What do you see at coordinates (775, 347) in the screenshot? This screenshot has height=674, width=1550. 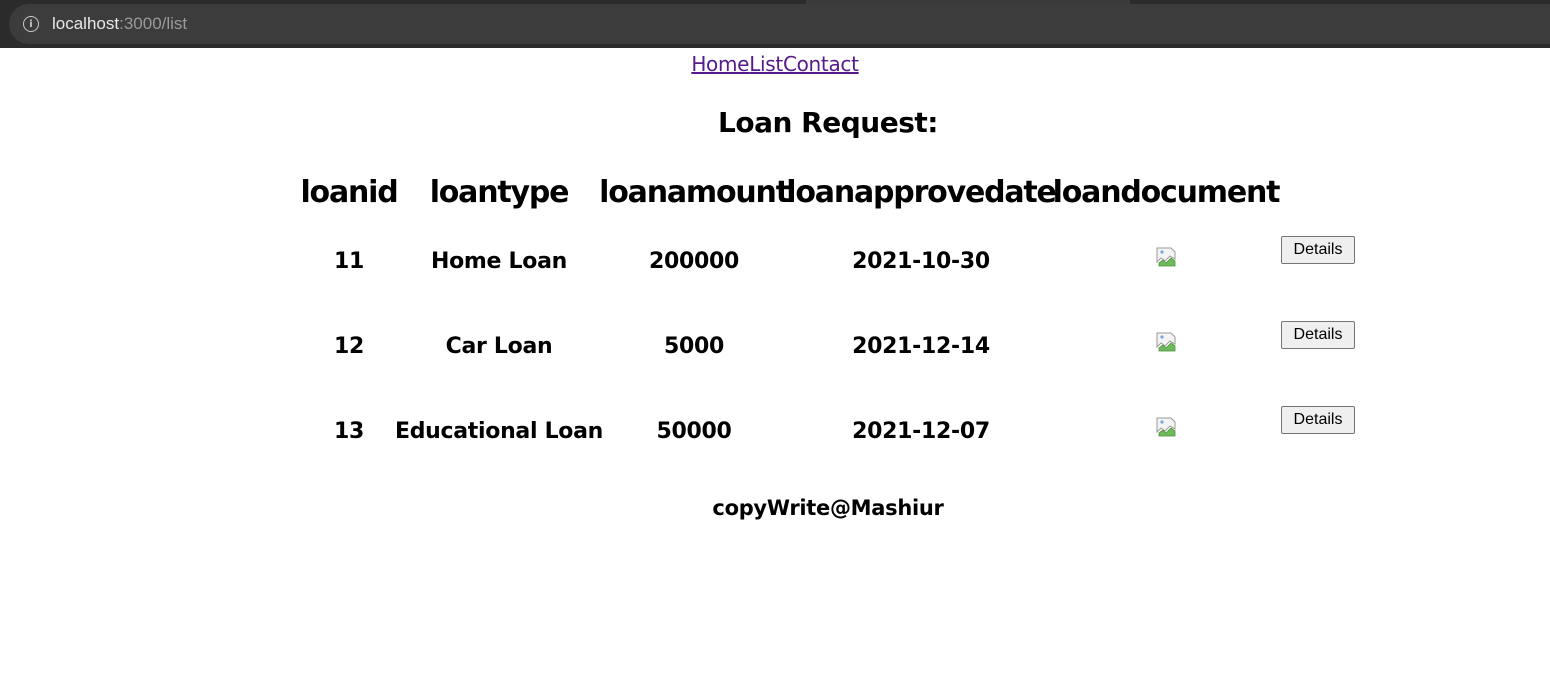 I see `table-row: 12 Car Loan 5000 2021-12-14 Details` at bounding box center [775, 347].